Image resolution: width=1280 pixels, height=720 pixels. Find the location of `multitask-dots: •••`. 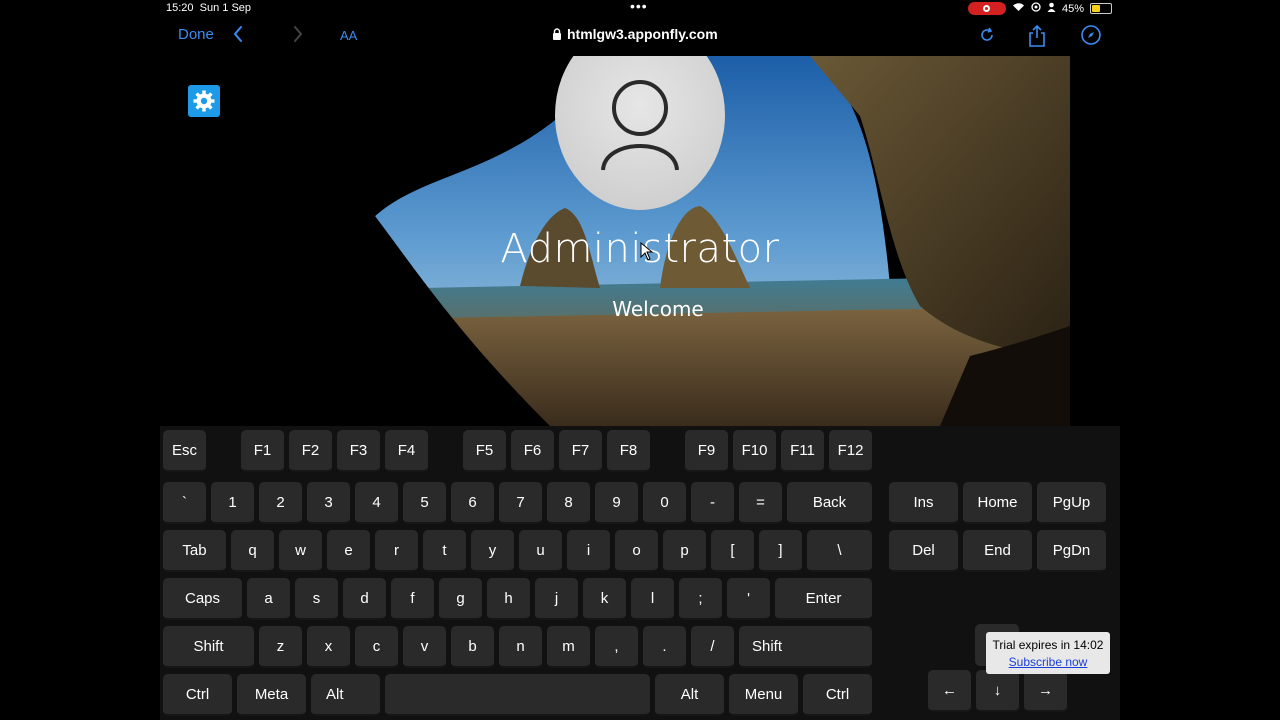

multitask-dots: ••• is located at coordinates (639, 7).